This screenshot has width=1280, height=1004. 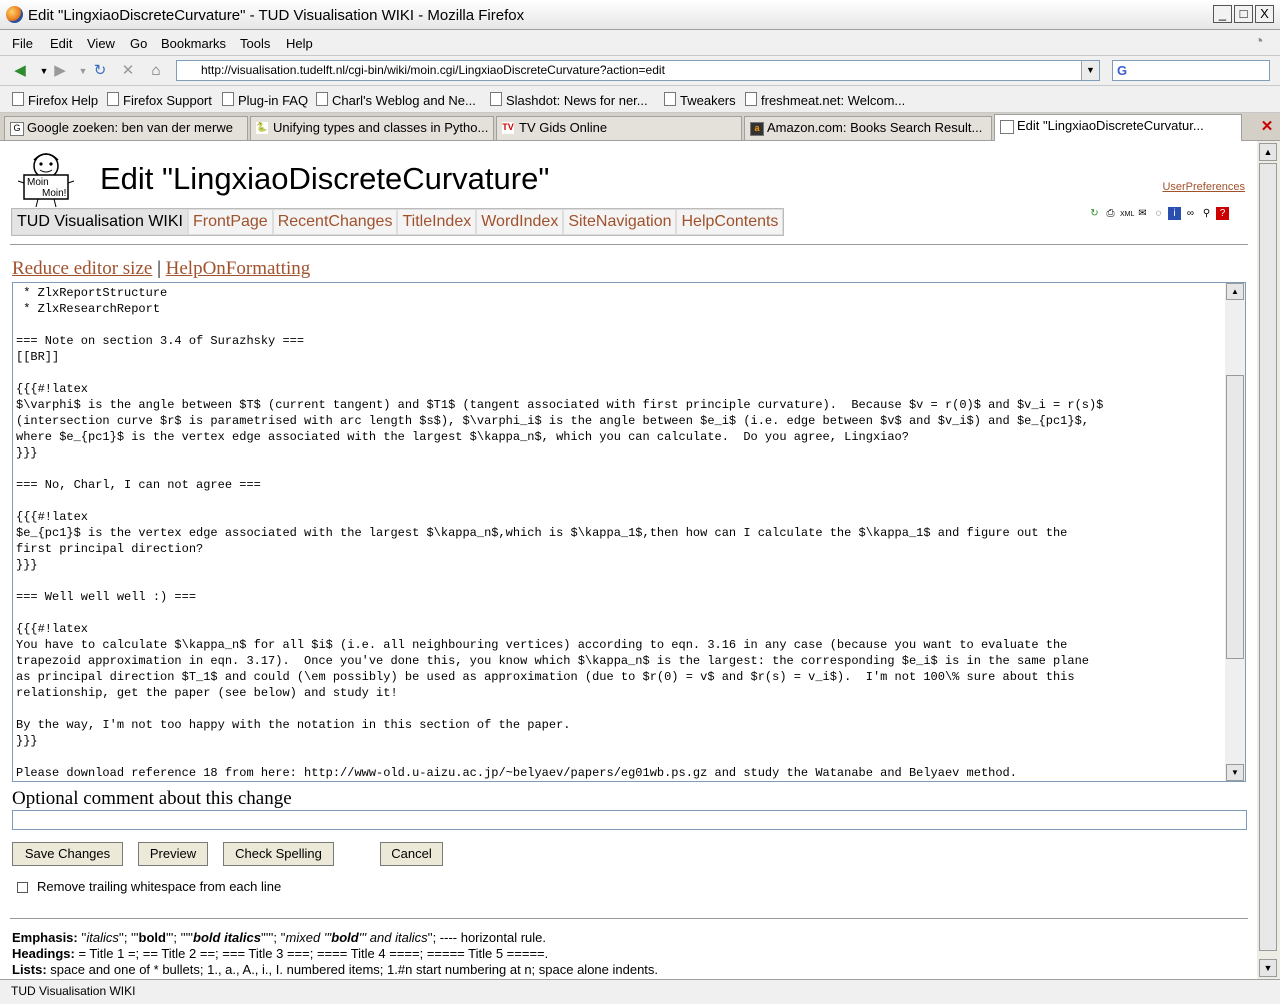 I want to click on search-icon: ⚲, so click(x=1206, y=213).